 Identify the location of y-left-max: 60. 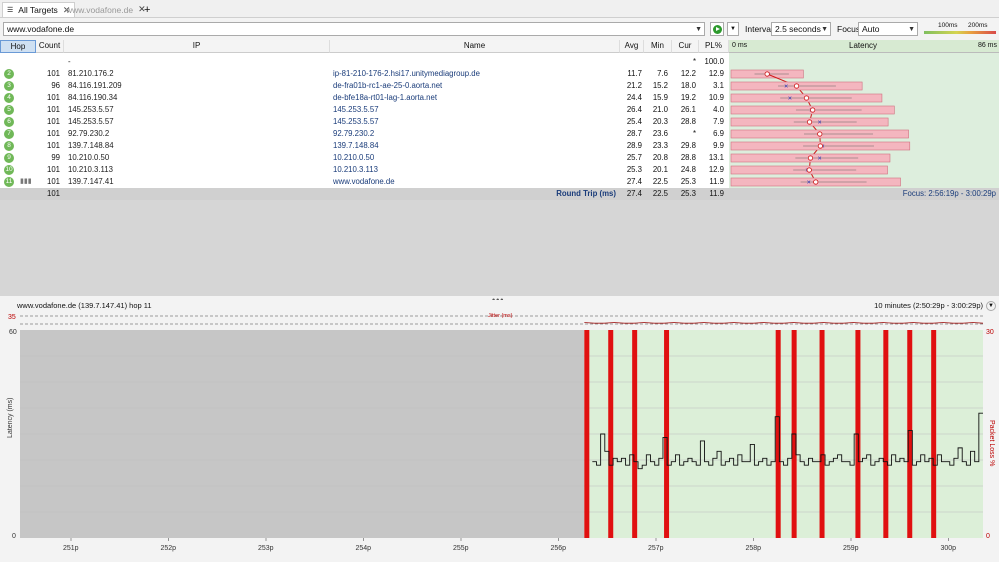
(13, 332).